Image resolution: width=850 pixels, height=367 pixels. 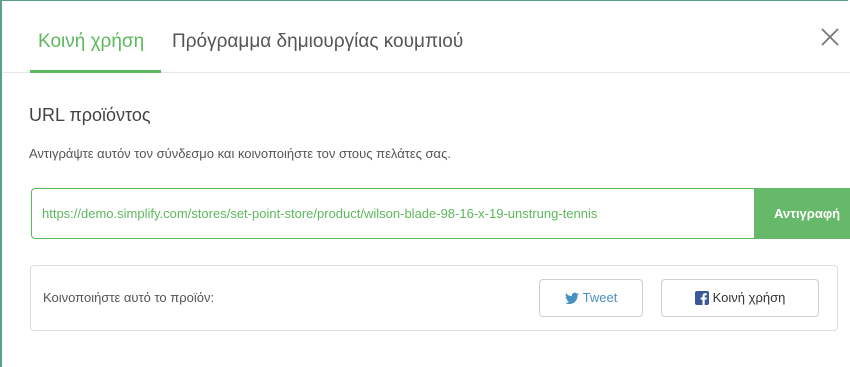 What do you see at coordinates (802, 213) in the screenshot?
I see `copy-button: Αντιγραφή` at bounding box center [802, 213].